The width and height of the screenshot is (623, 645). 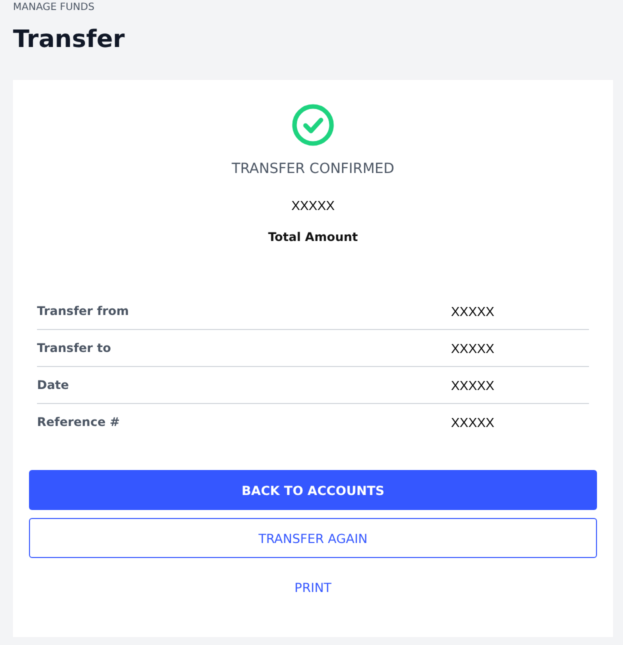 I want to click on detail-label: Transfer to, so click(x=74, y=348).